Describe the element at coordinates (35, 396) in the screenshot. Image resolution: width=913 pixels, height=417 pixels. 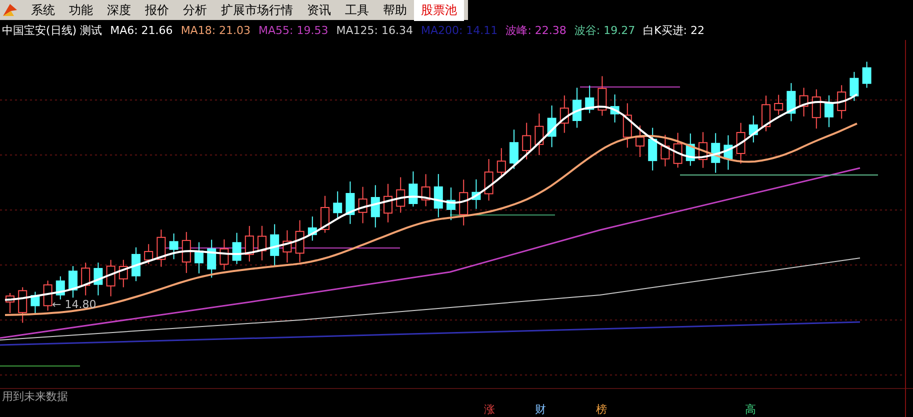
I see `warning-text: 用到未来数据` at that location.